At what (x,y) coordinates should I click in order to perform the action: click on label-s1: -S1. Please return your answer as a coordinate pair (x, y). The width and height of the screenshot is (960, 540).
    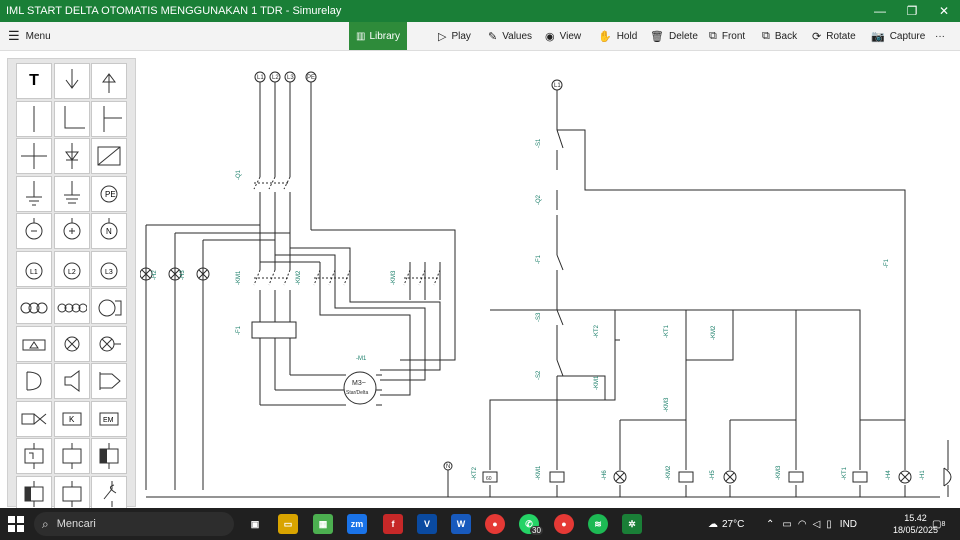
    Looking at the image, I should click on (539, 143).